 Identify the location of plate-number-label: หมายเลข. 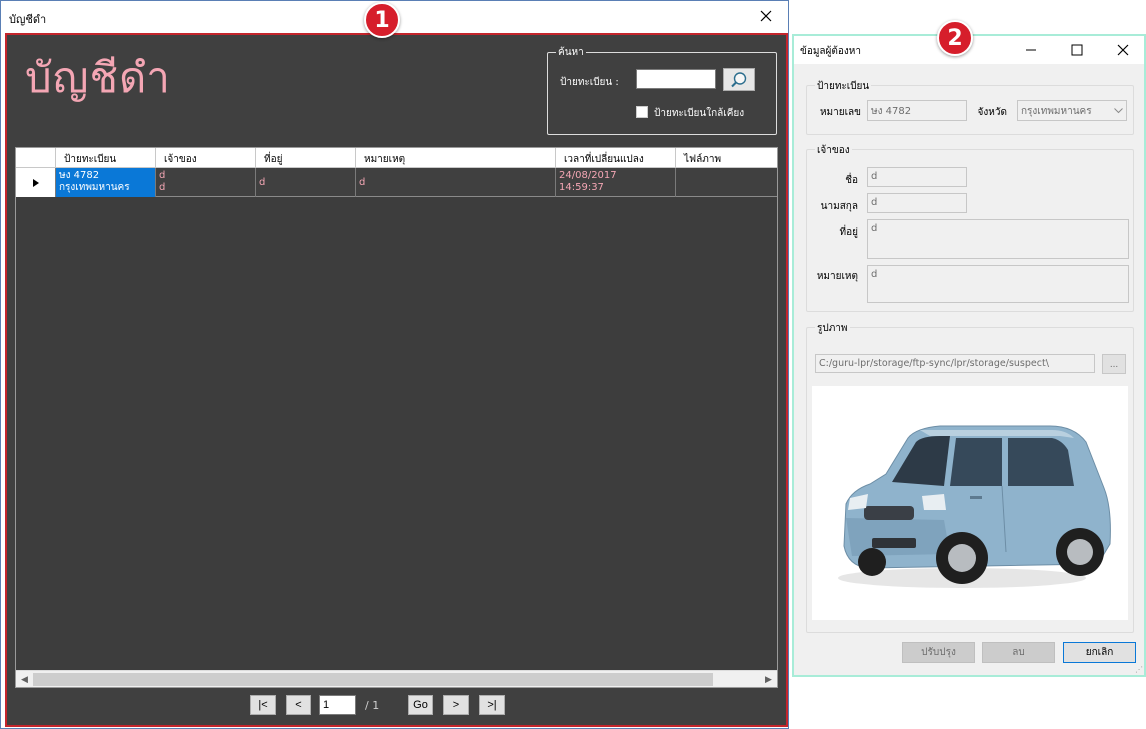
(840, 112).